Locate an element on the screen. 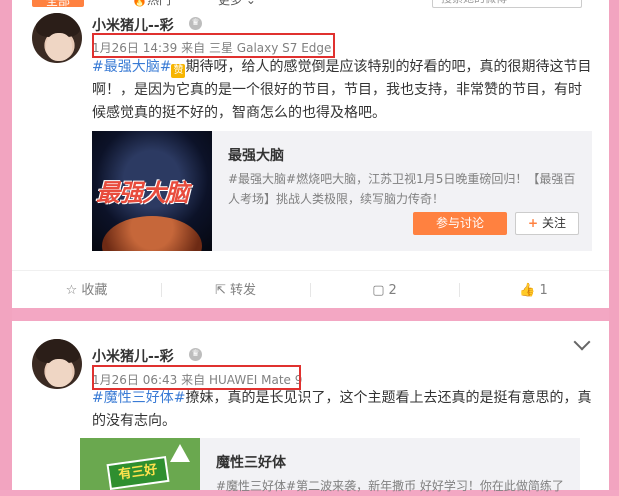 Image resolution: width=619 pixels, height=496 pixels. topic-image-logo: 最强大脑 is located at coordinates (142, 193).